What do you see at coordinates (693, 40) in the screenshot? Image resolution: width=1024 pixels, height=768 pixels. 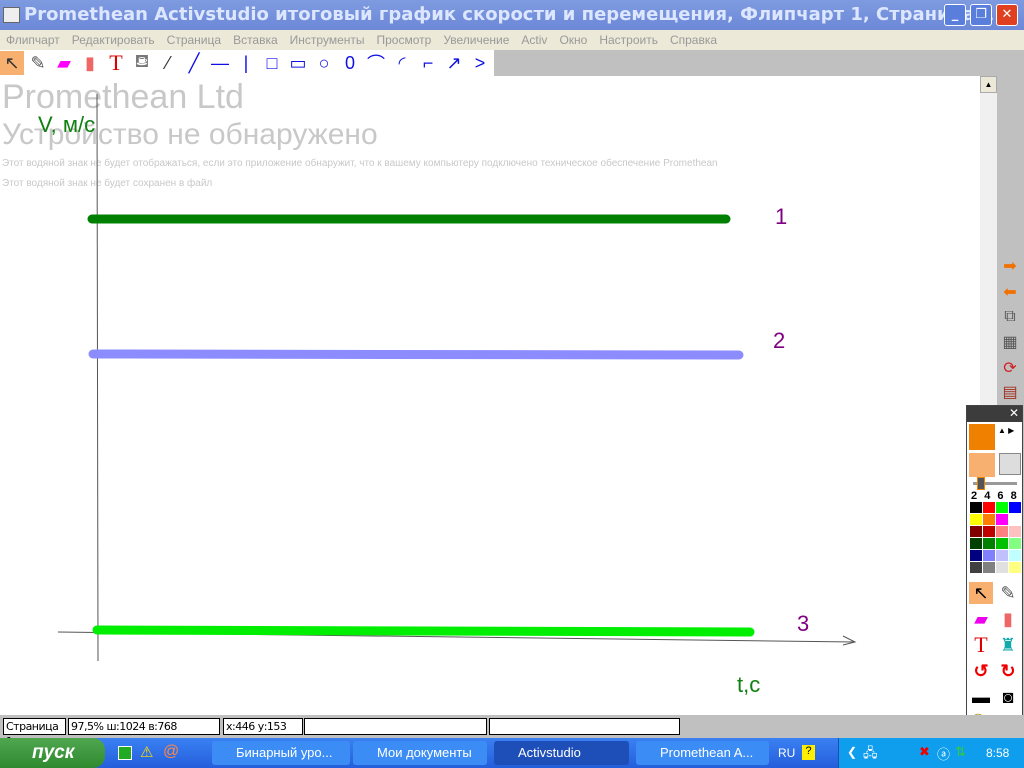 I see `menu-help: Справка` at bounding box center [693, 40].